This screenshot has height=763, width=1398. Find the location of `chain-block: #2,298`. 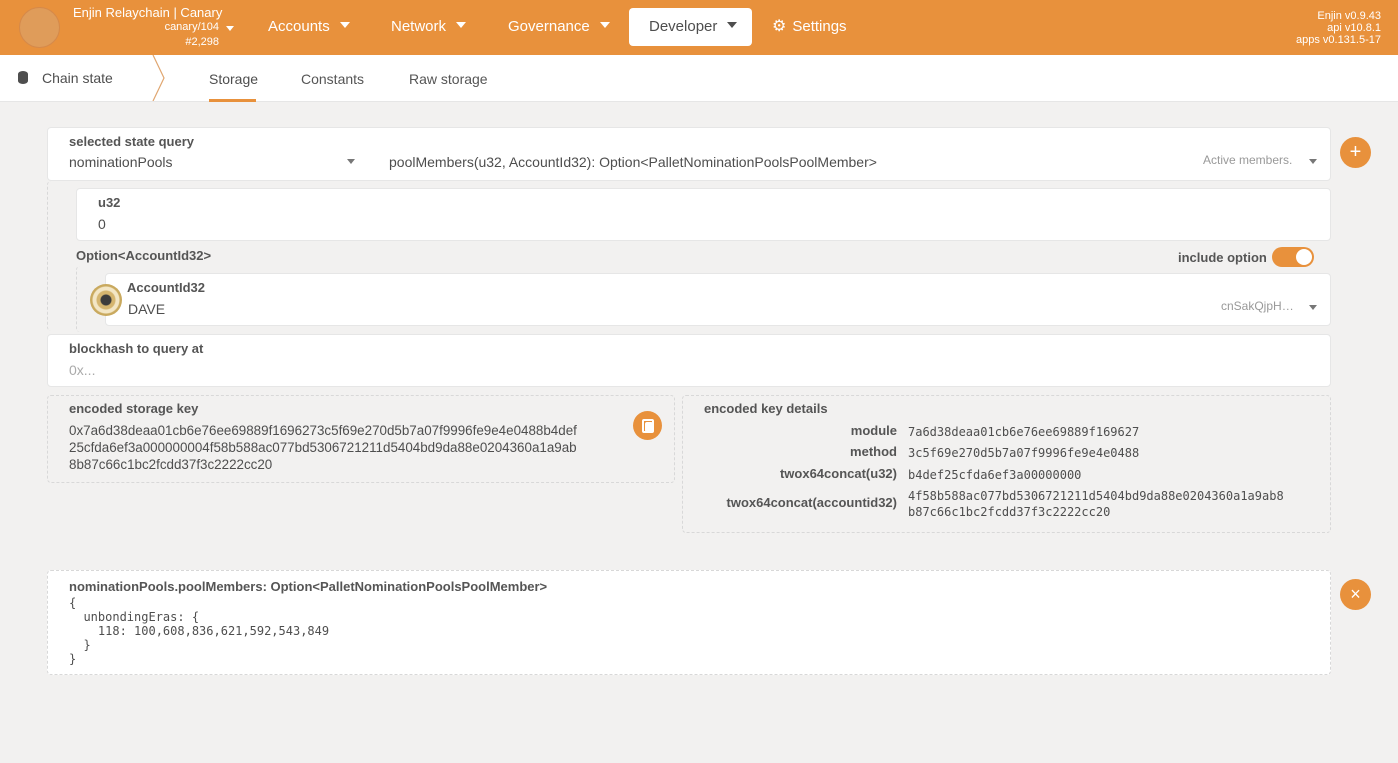

chain-block: #2,298 is located at coordinates (202, 42).